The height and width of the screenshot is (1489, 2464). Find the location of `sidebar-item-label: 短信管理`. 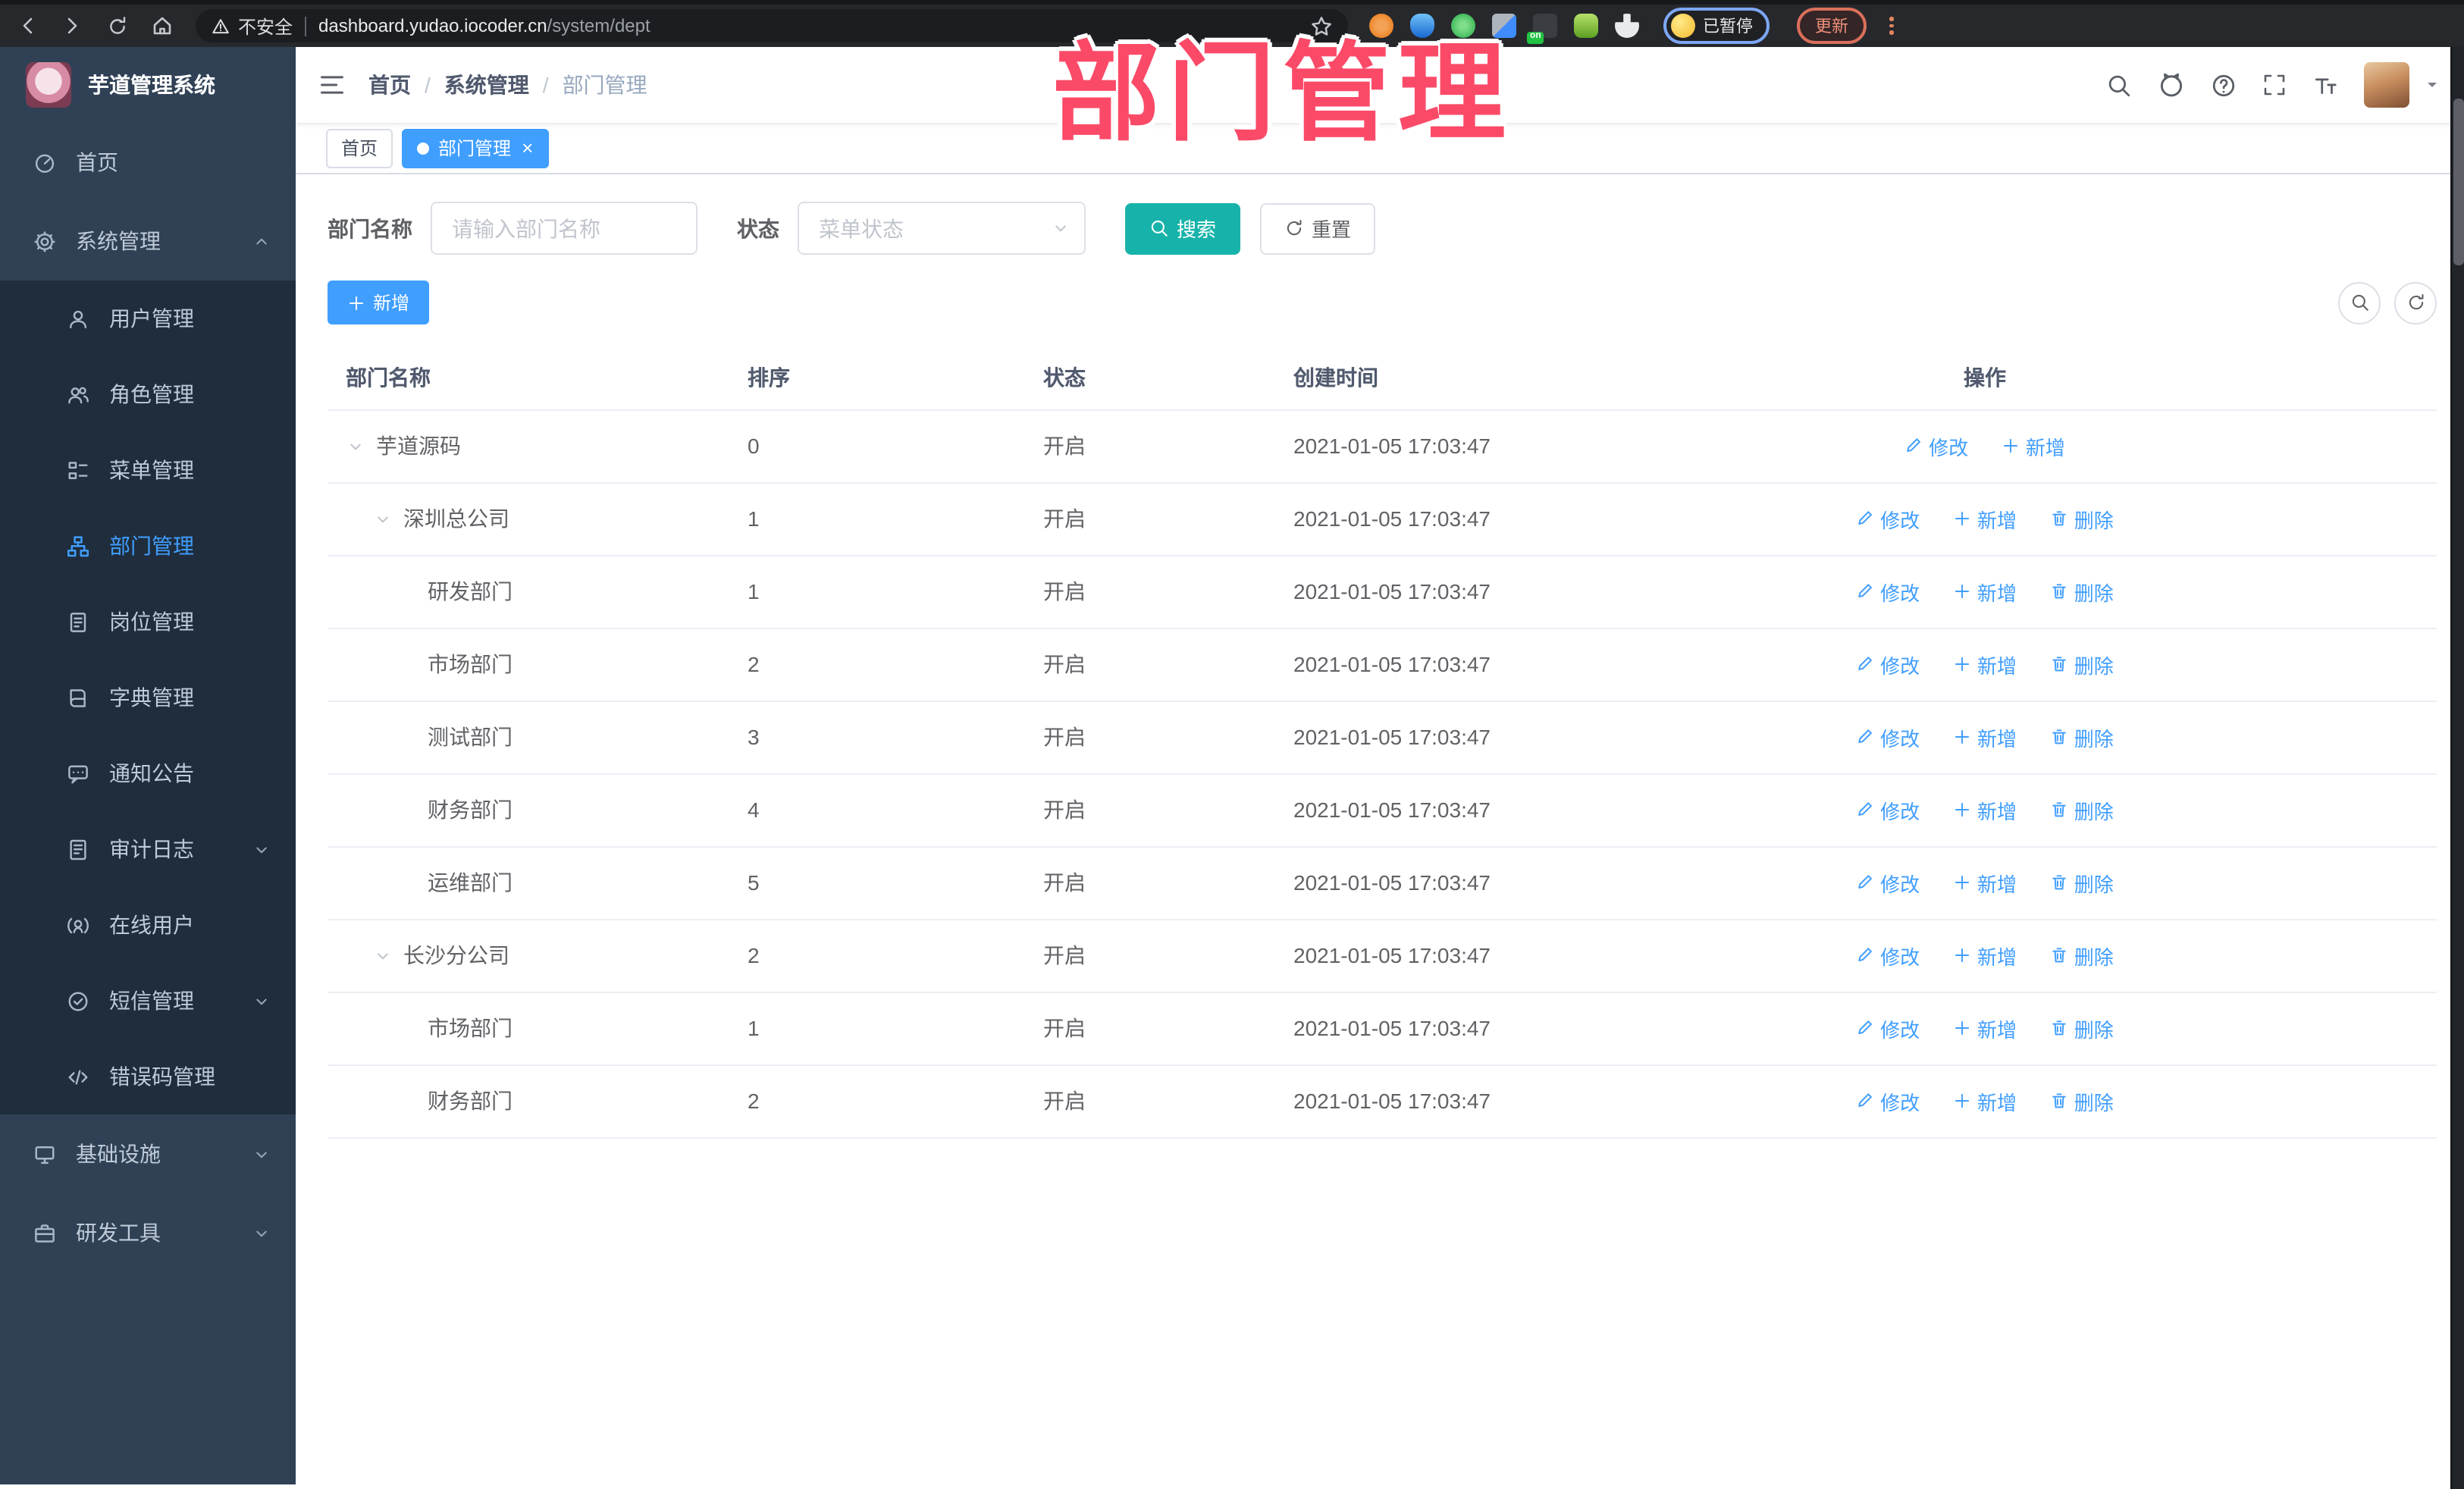

sidebar-item-label: 短信管理 is located at coordinates (151, 1001).